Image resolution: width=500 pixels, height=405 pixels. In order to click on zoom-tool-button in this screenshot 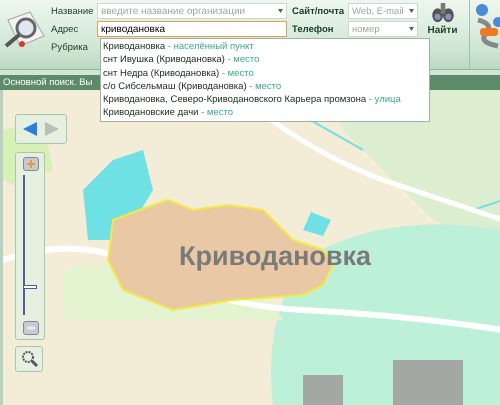, I will do `click(29, 359)`.